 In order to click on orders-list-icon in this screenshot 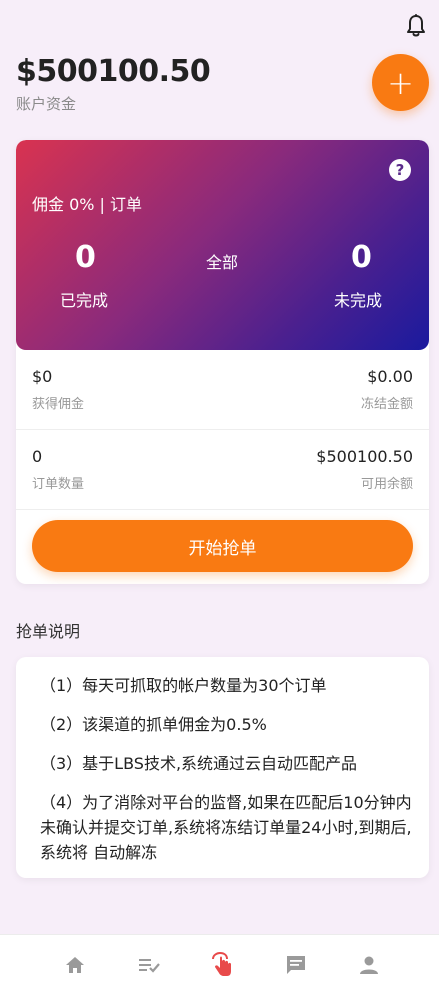, I will do `click(149, 965)`.